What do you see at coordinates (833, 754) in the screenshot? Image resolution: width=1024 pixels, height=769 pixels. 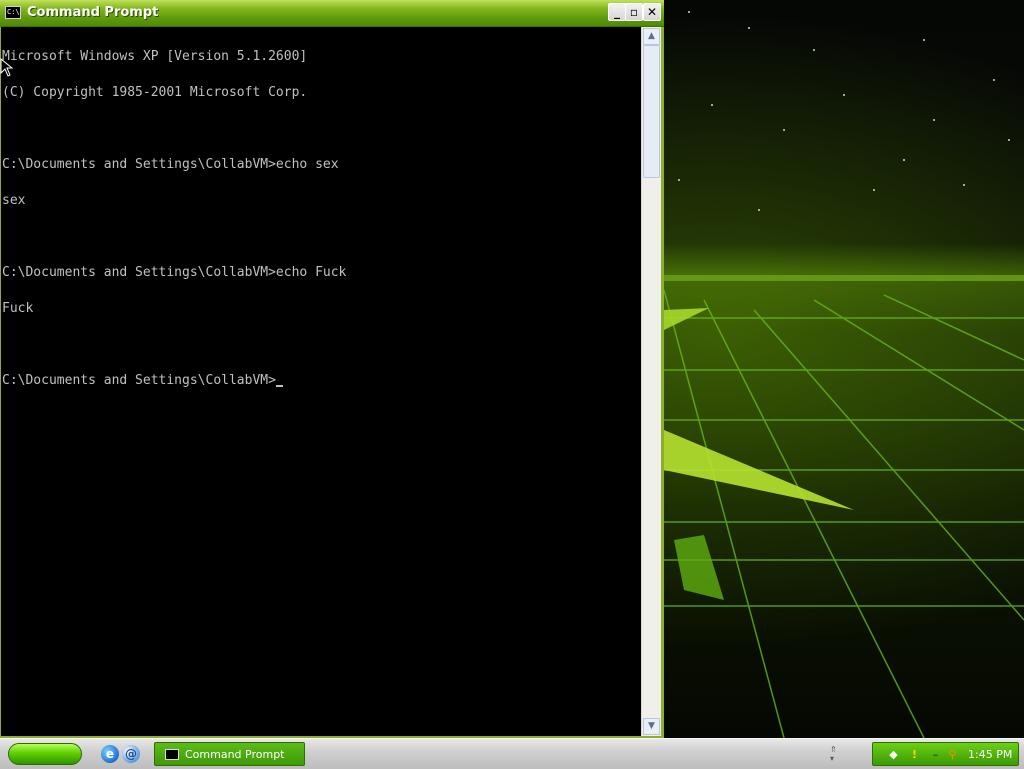 I see `tray-expand-icon: ⇑ ▾` at bounding box center [833, 754].